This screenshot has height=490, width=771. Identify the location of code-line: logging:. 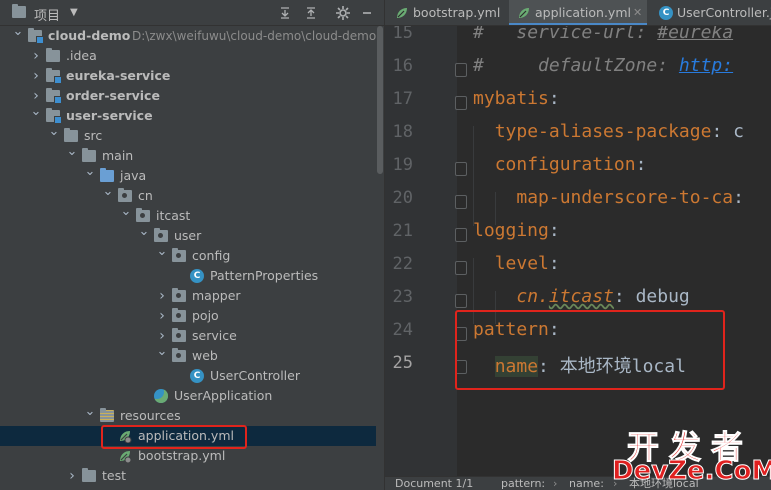
(516, 230).